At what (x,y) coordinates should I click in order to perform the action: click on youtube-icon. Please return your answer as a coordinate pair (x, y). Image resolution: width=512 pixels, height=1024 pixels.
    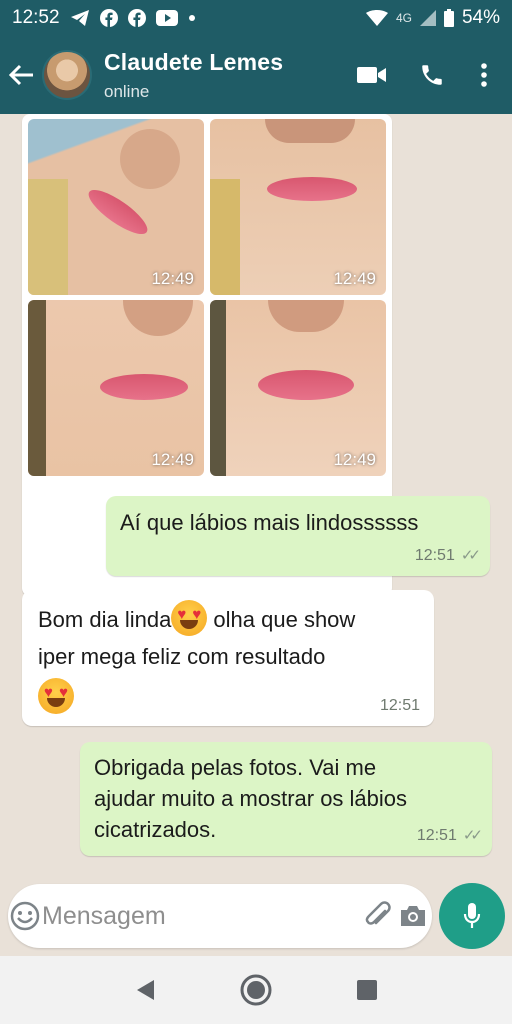
    Looking at the image, I should click on (166, 18).